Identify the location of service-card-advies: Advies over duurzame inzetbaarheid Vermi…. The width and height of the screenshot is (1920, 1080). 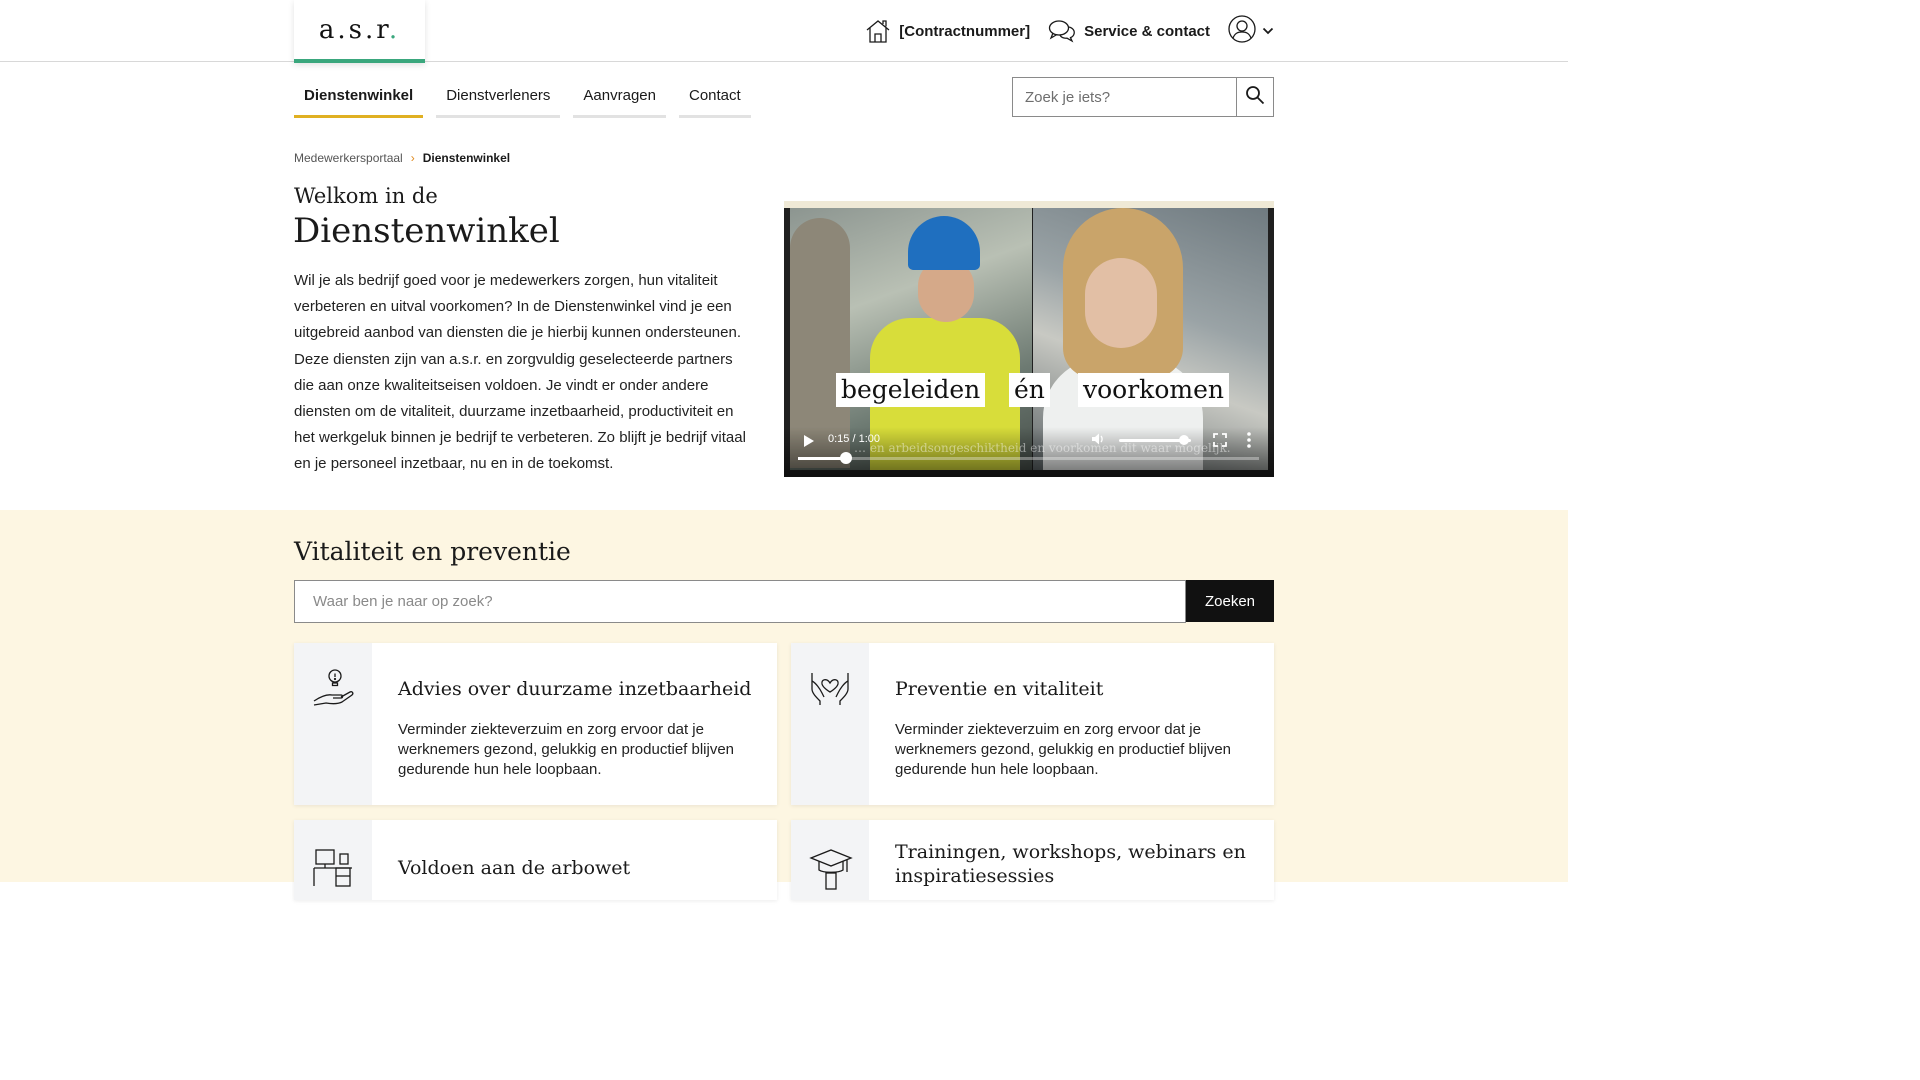
(535, 724).